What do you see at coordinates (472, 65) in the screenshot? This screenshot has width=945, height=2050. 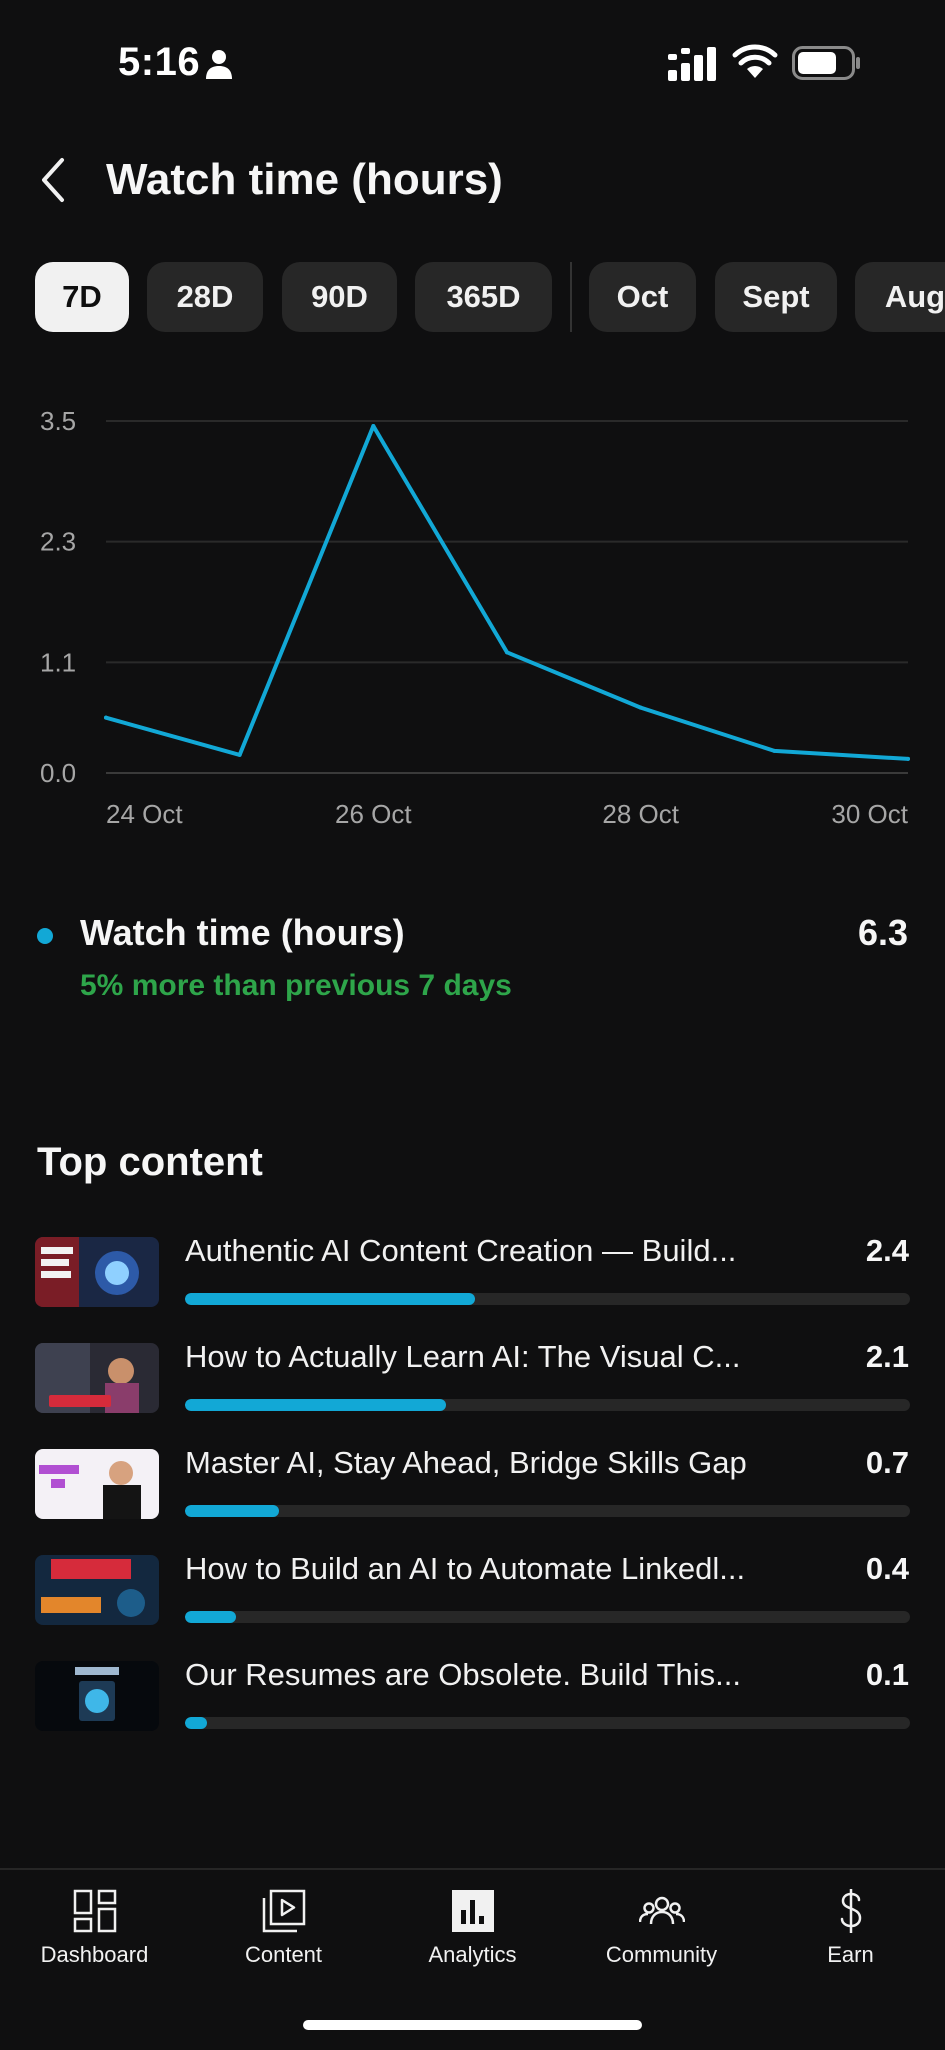 I see `status-bar: 5:16` at bounding box center [472, 65].